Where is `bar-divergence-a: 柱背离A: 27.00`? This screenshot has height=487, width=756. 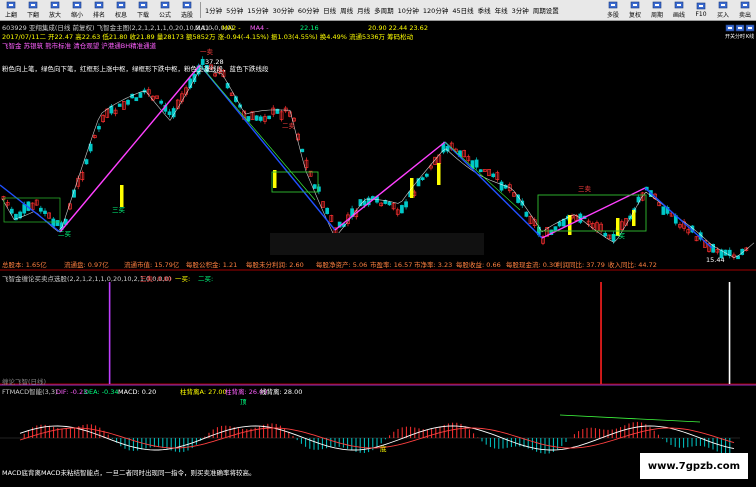 bar-divergence-a: 柱背离A: 27.00 is located at coordinates (203, 392).